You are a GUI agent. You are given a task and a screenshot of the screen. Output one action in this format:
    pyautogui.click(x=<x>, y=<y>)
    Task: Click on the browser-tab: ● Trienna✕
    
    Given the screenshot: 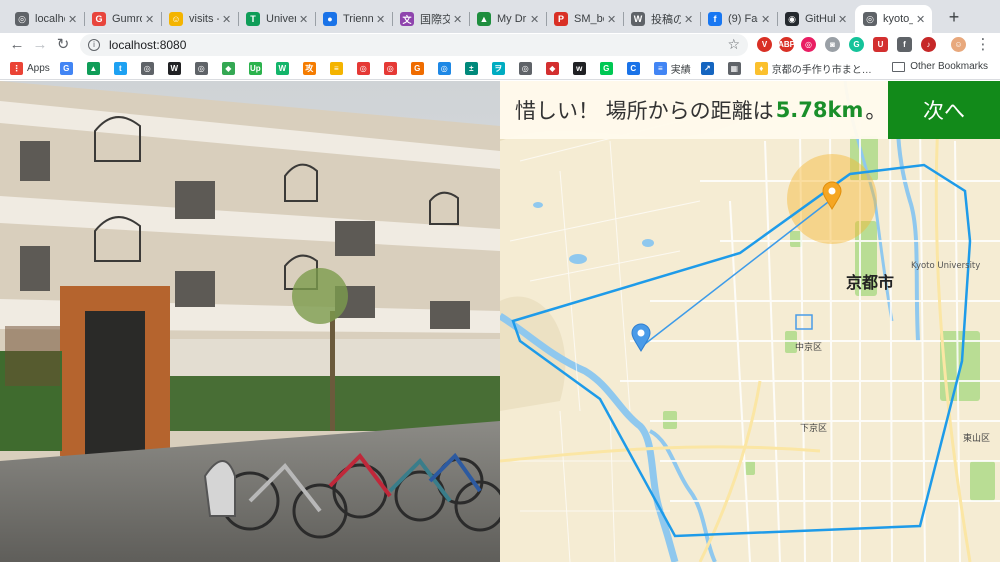 What is the action you would take?
    pyautogui.click(x=353, y=19)
    